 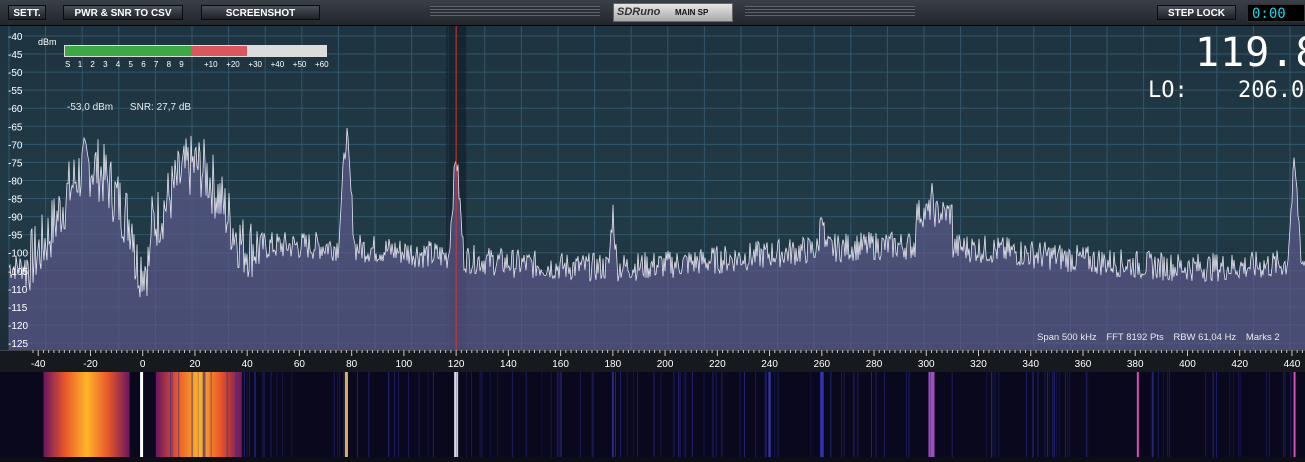 I want to click on frequency-tick-label: 200, so click(x=665, y=364).